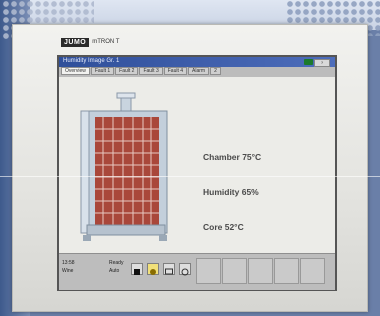 This screenshot has height=316, width=380. What do you see at coordinates (68, 267) in the screenshot?
I see `status-left: 13:58 Wine` at bounding box center [68, 267].